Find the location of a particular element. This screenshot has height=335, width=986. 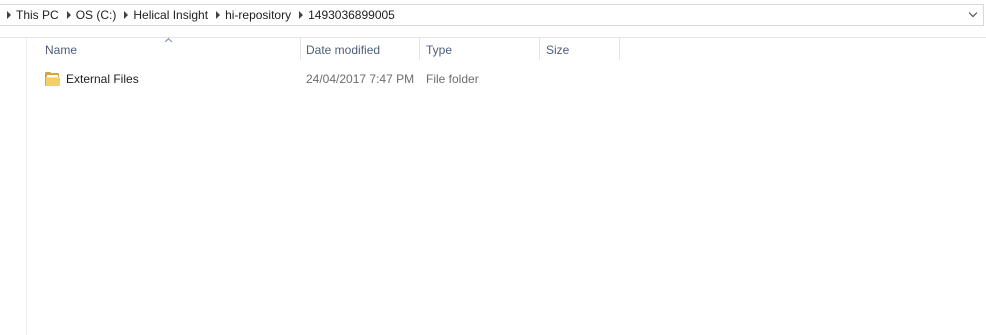

column-header-date-modified: Date modified is located at coordinates (360, 50).